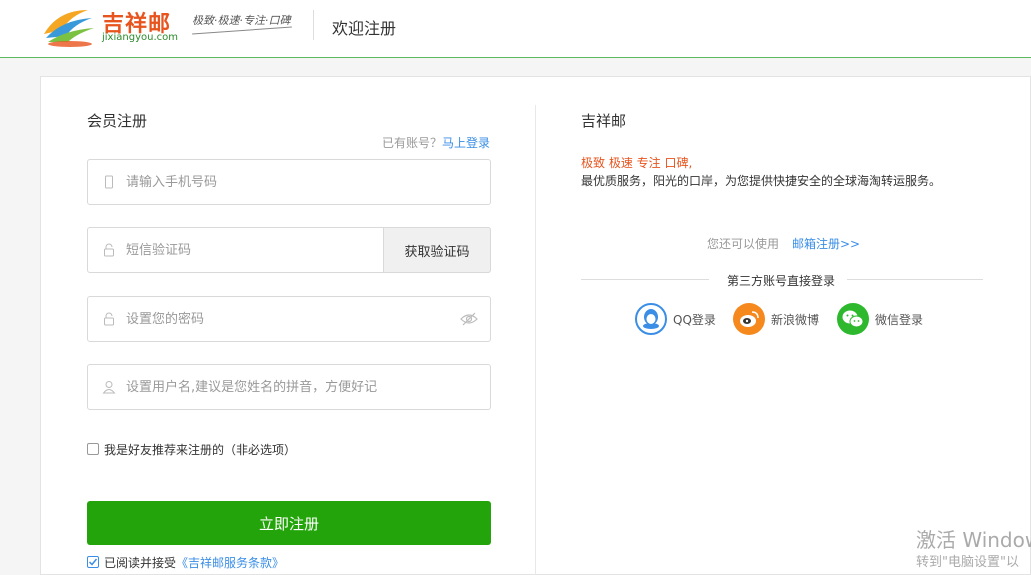  What do you see at coordinates (230, 563) in the screenshot?
I see `terms-link: 《吉祥邮服务条款》` at bounding box center [230, 563].